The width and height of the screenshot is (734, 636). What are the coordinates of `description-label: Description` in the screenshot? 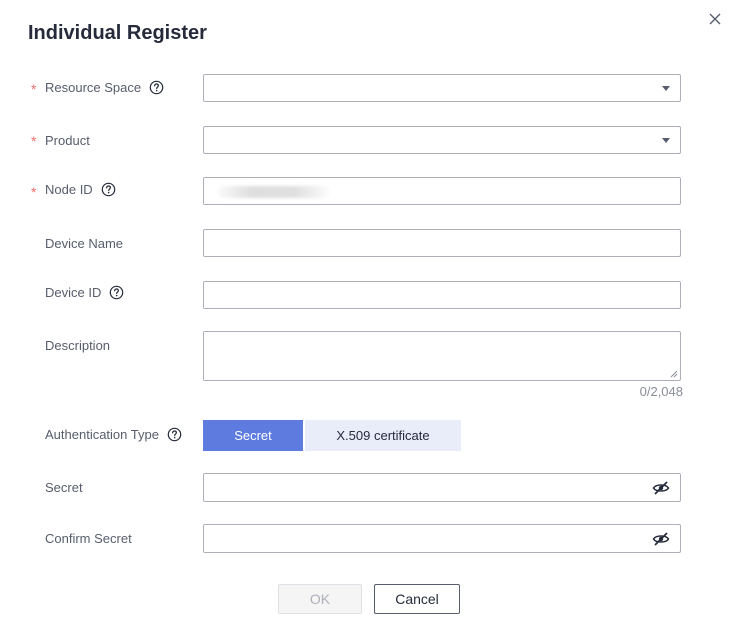 It's located at (77, 345).